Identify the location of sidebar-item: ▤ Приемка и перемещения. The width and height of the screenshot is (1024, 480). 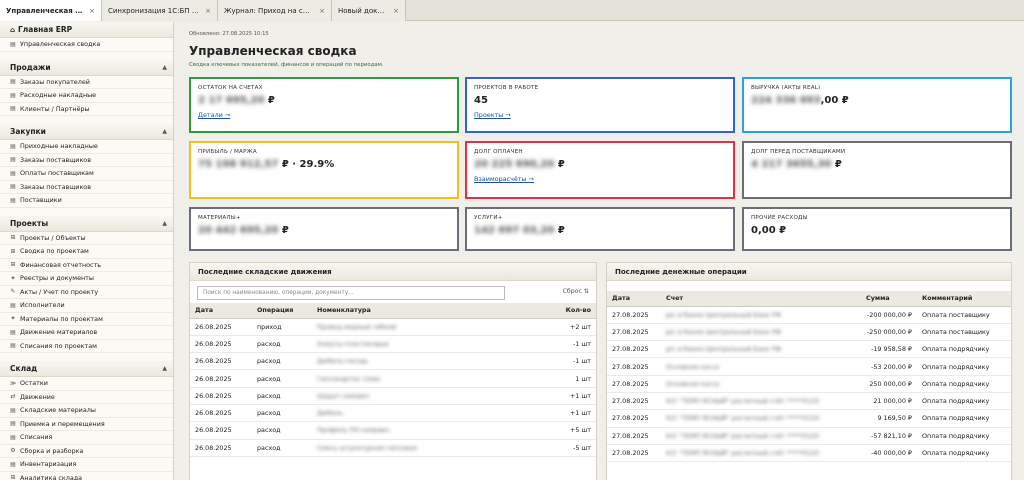
(86, 424).